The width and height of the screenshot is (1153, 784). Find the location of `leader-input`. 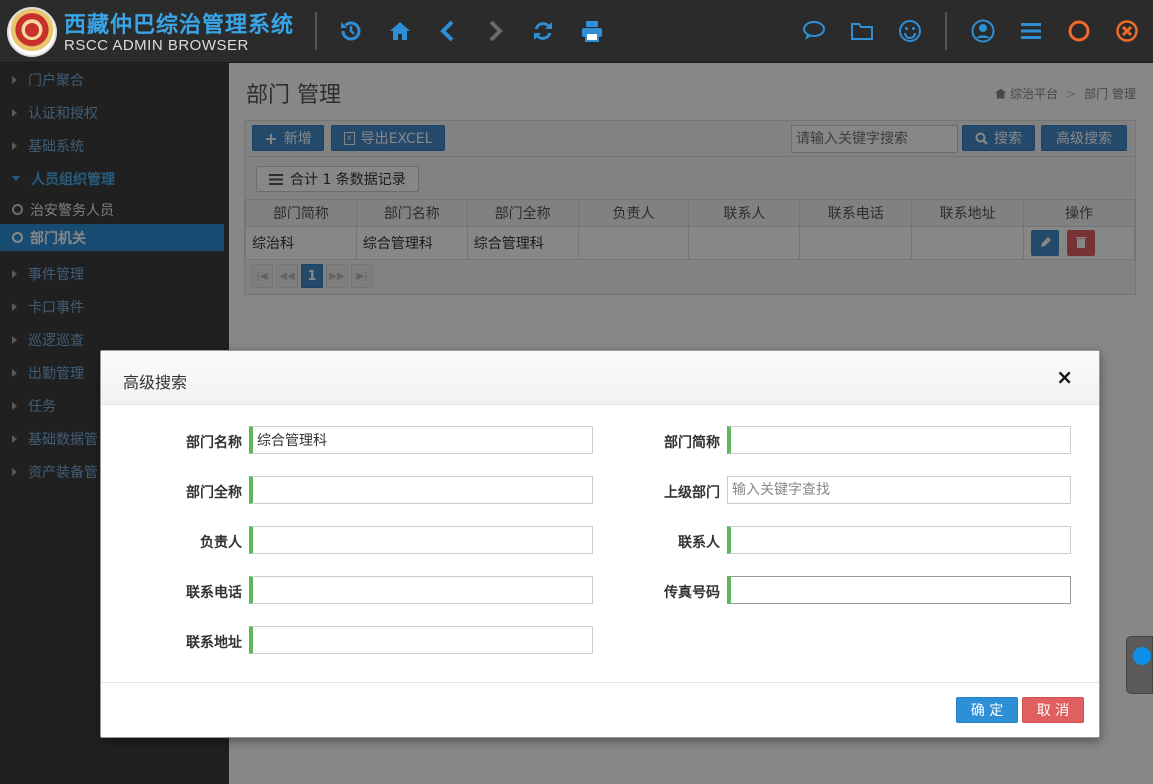

leader-input is located at coordinates (421, 540).